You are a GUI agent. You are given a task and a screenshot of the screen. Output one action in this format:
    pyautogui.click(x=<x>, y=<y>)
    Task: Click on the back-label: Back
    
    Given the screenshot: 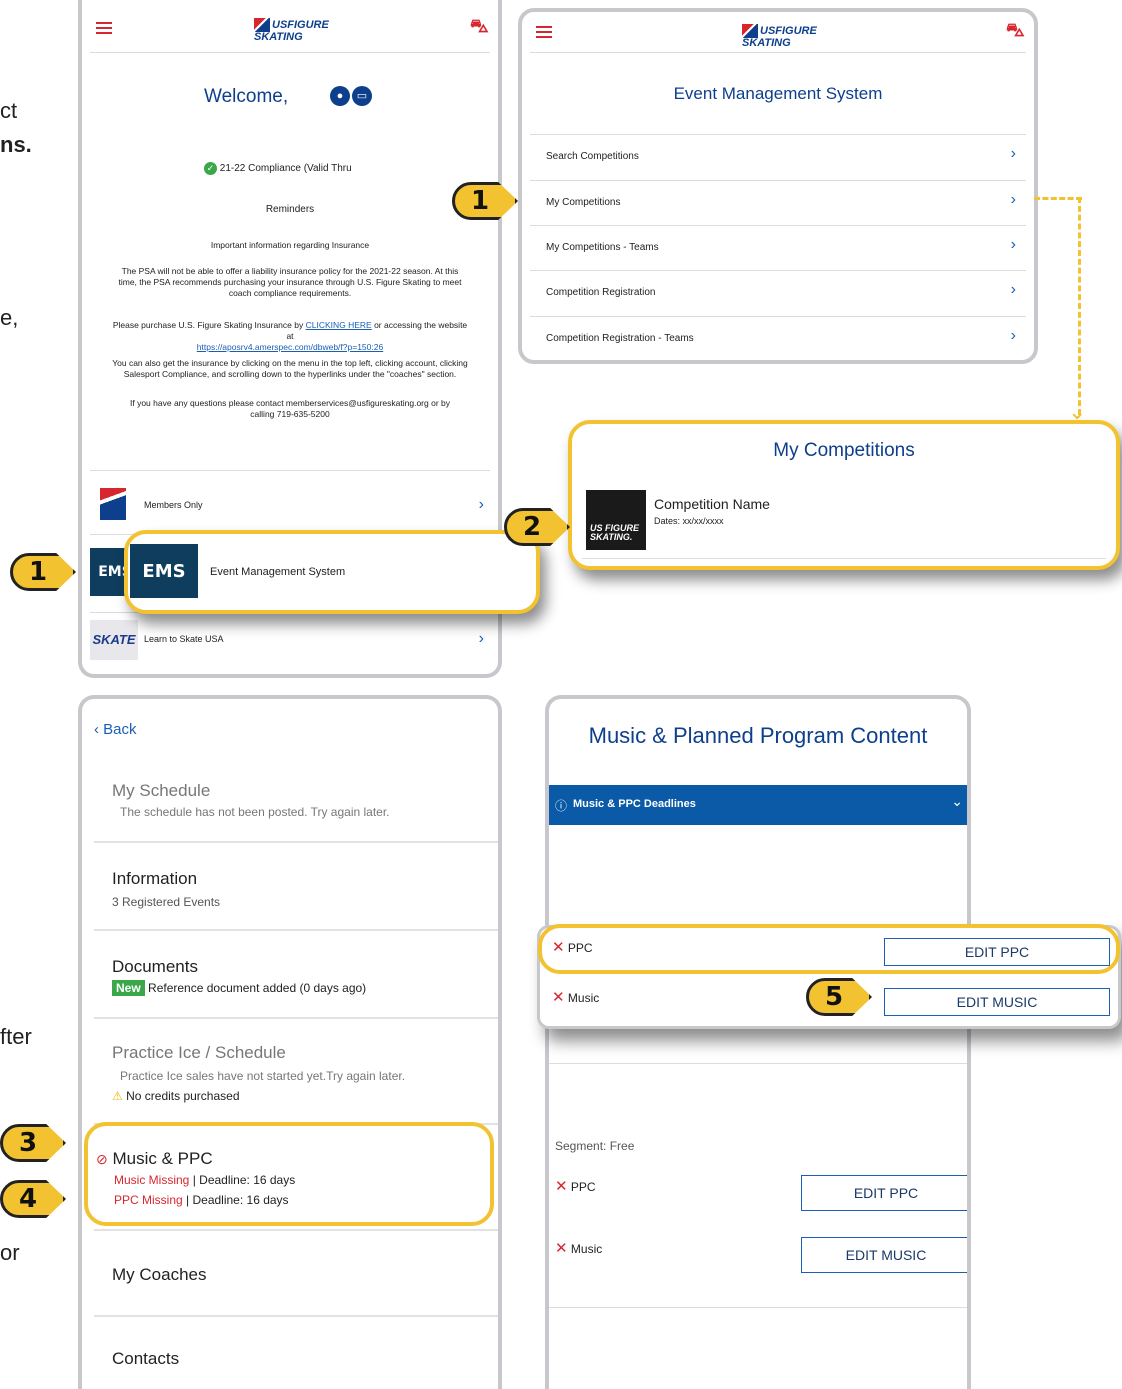 What is the action you would take?
    pyautogui.click(x=120, y=729)
    